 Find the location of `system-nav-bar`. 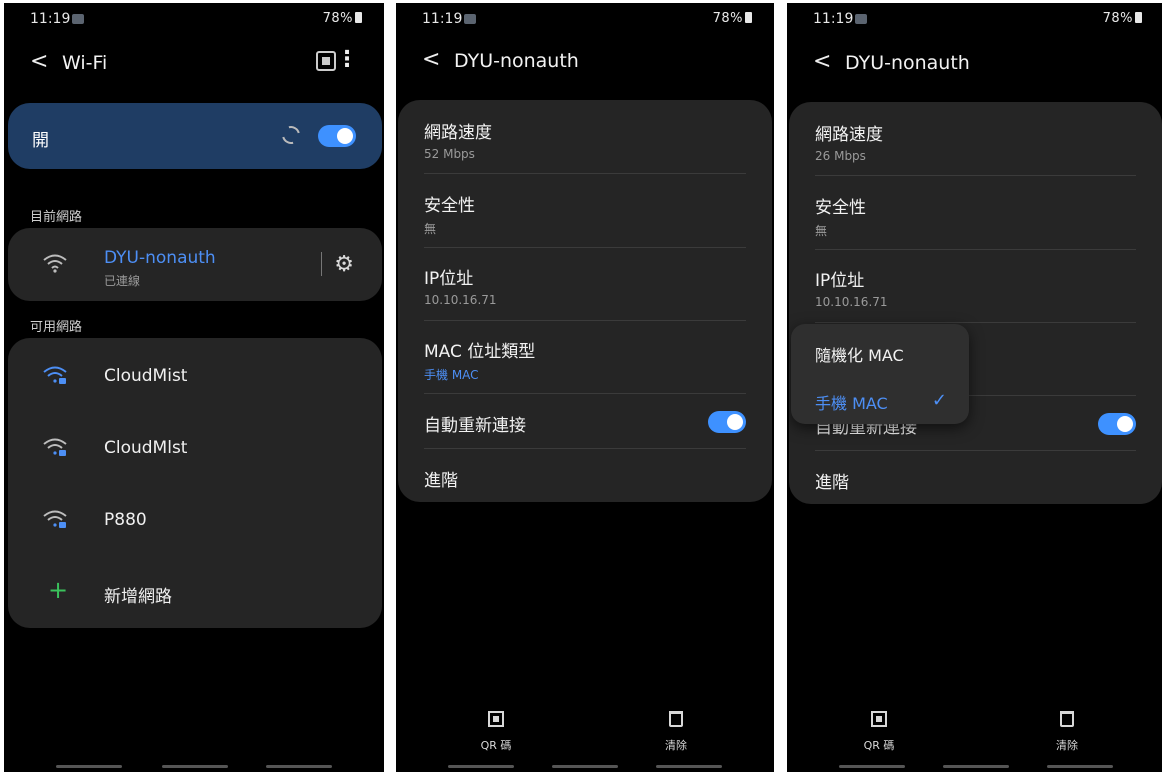

system-nav-bar is located at coordinates (585, 766).